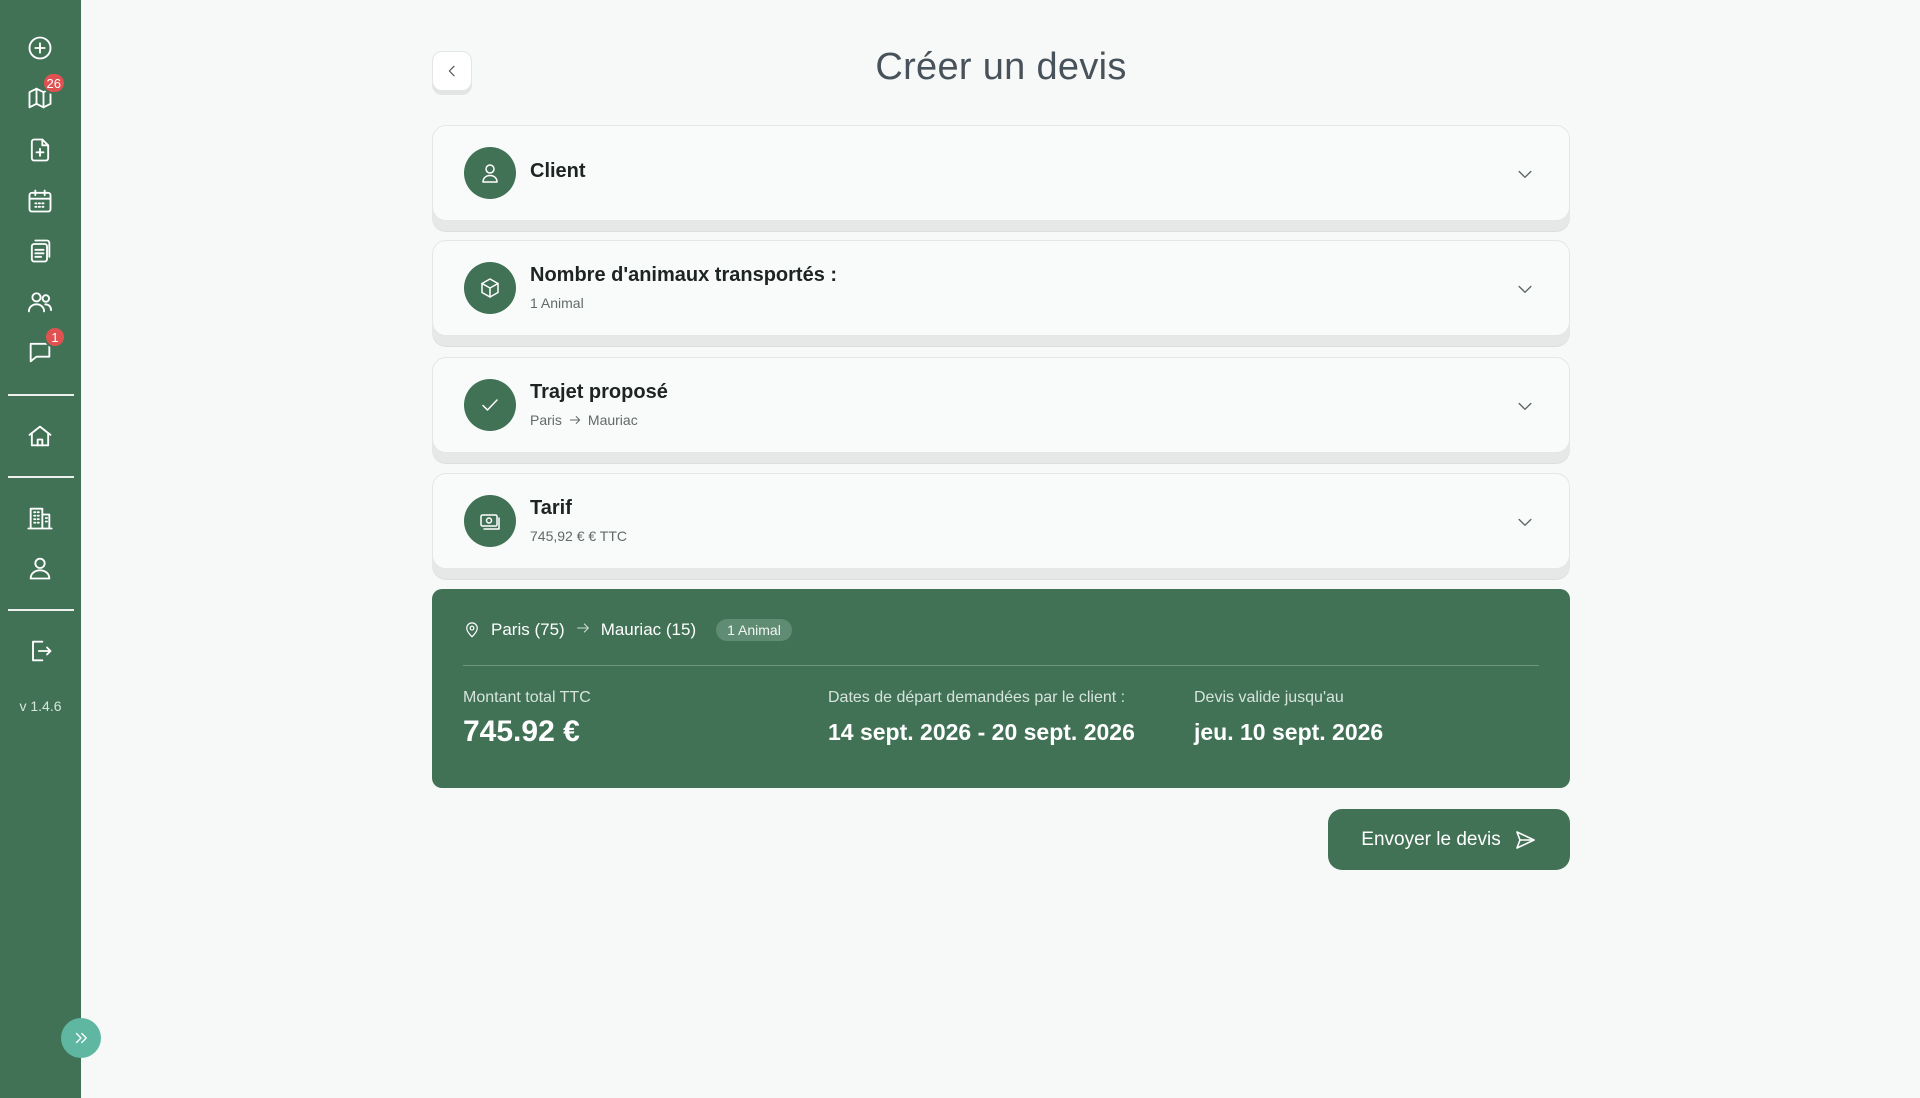 This screenshot has height=1098, width=1920. Describe the element at coordinates (490, 521) in the screenshot. I see `money-icon` at that location.